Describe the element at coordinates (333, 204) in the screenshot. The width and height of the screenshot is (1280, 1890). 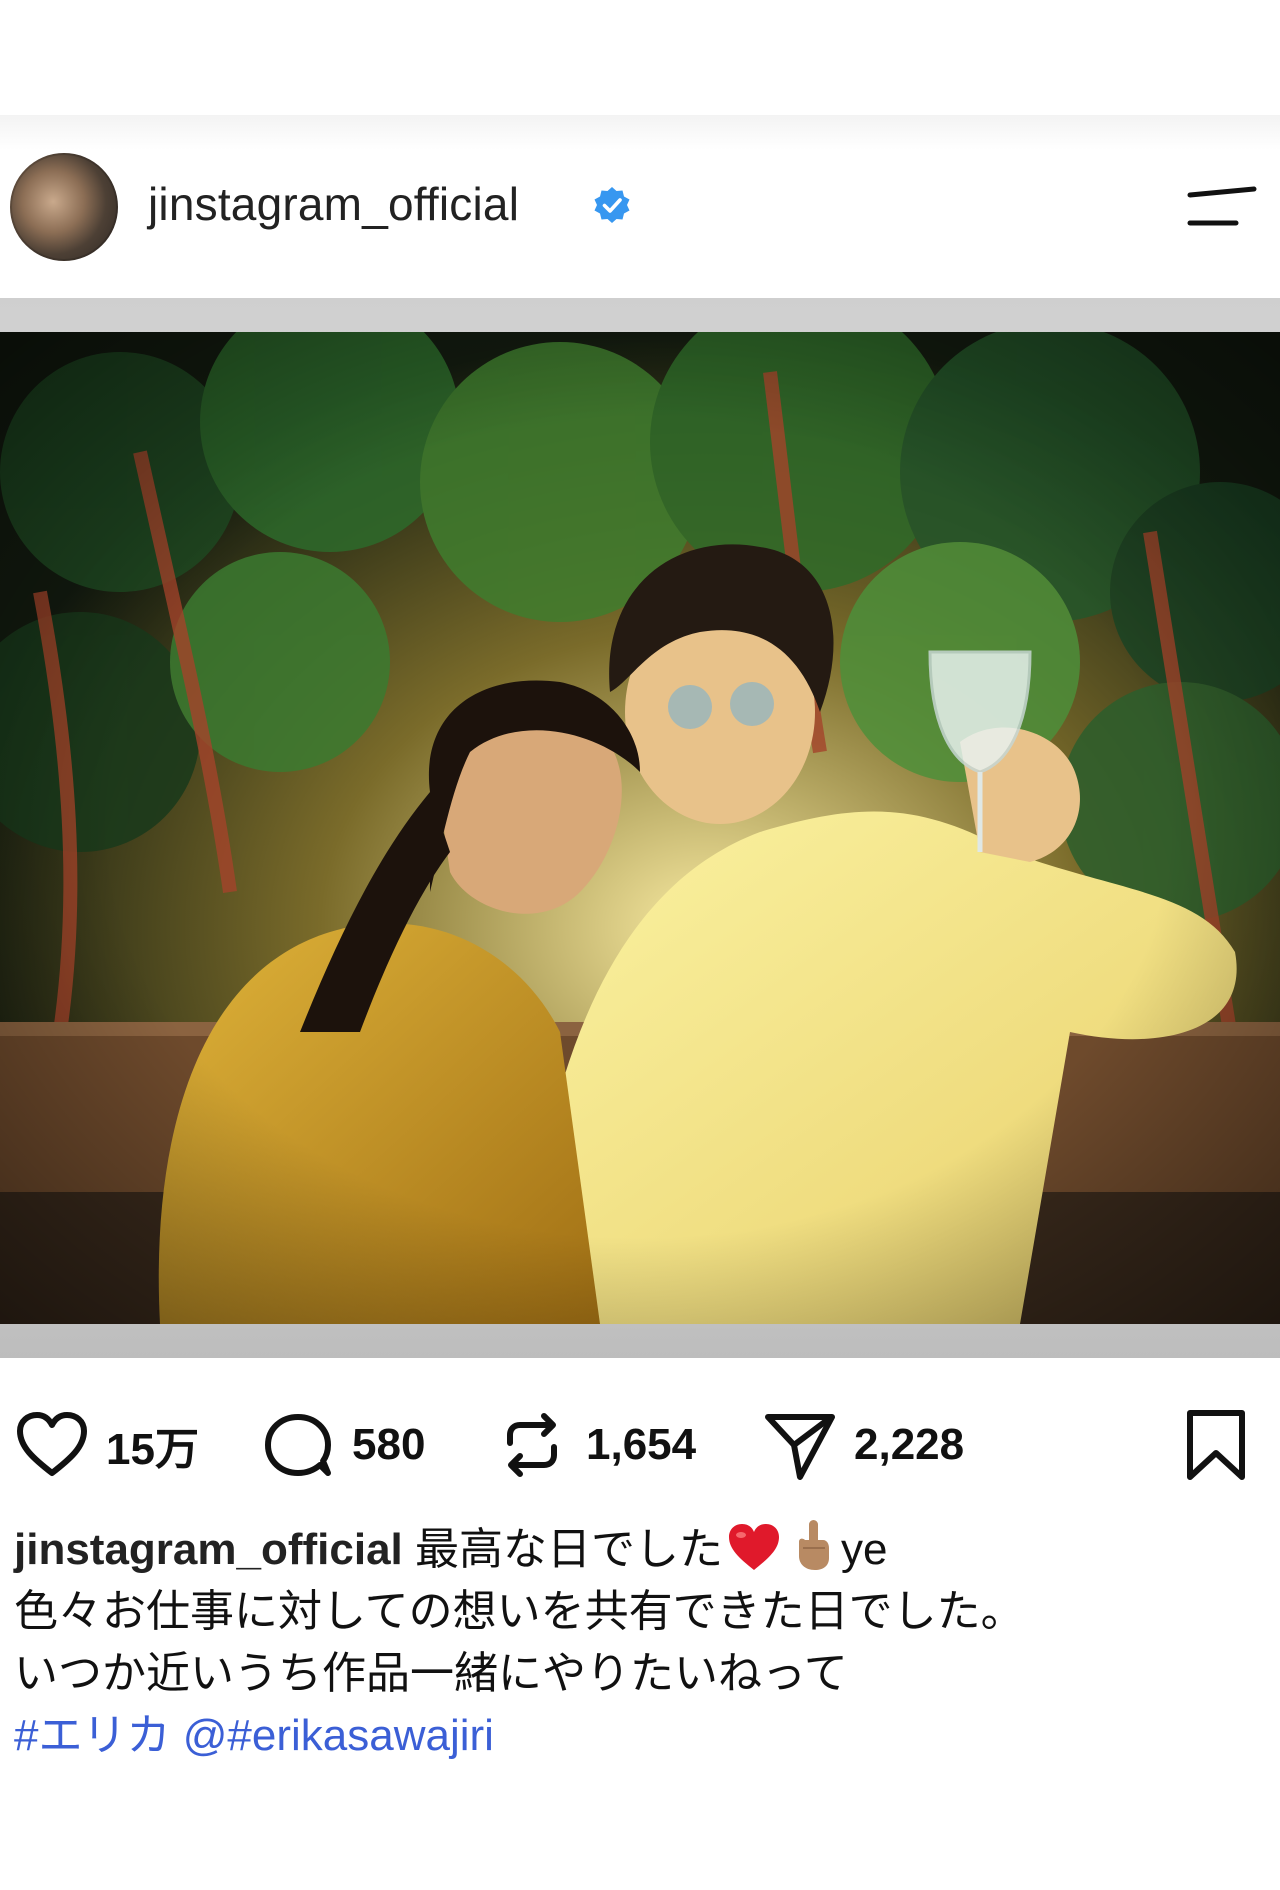
I see `post-username: jinstagram_official` at that location.